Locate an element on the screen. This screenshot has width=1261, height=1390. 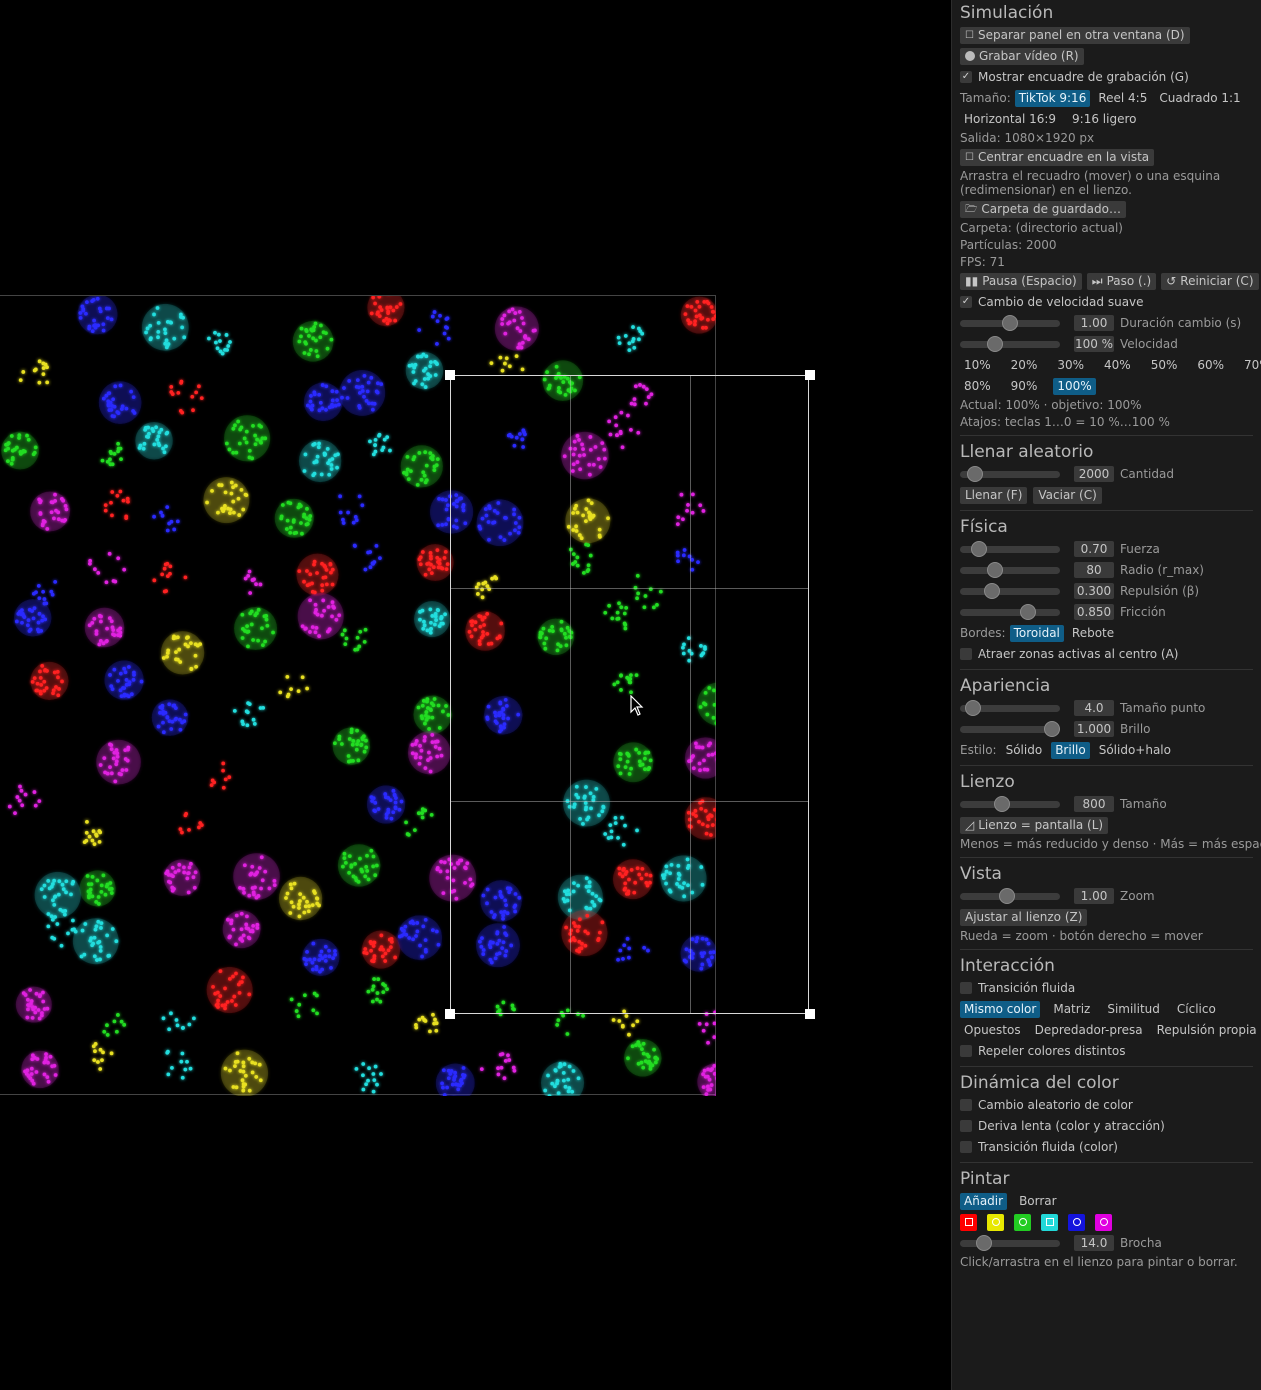
mode-opposites: Opuestos is located at coordinates (992, 1030).